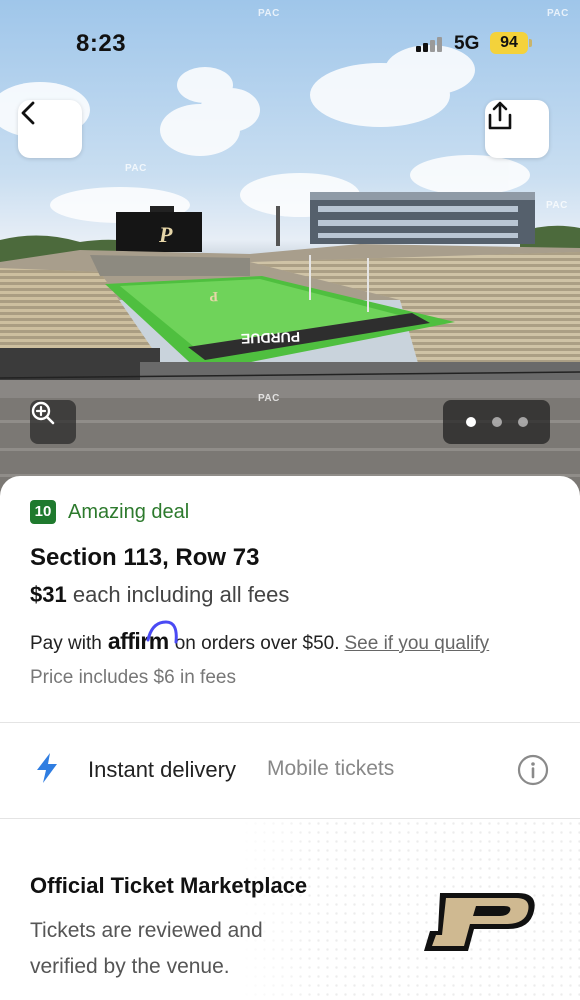 The width and height of the screenshot is (580, 1000). I want to click on signal-icon, so click(431, 44).